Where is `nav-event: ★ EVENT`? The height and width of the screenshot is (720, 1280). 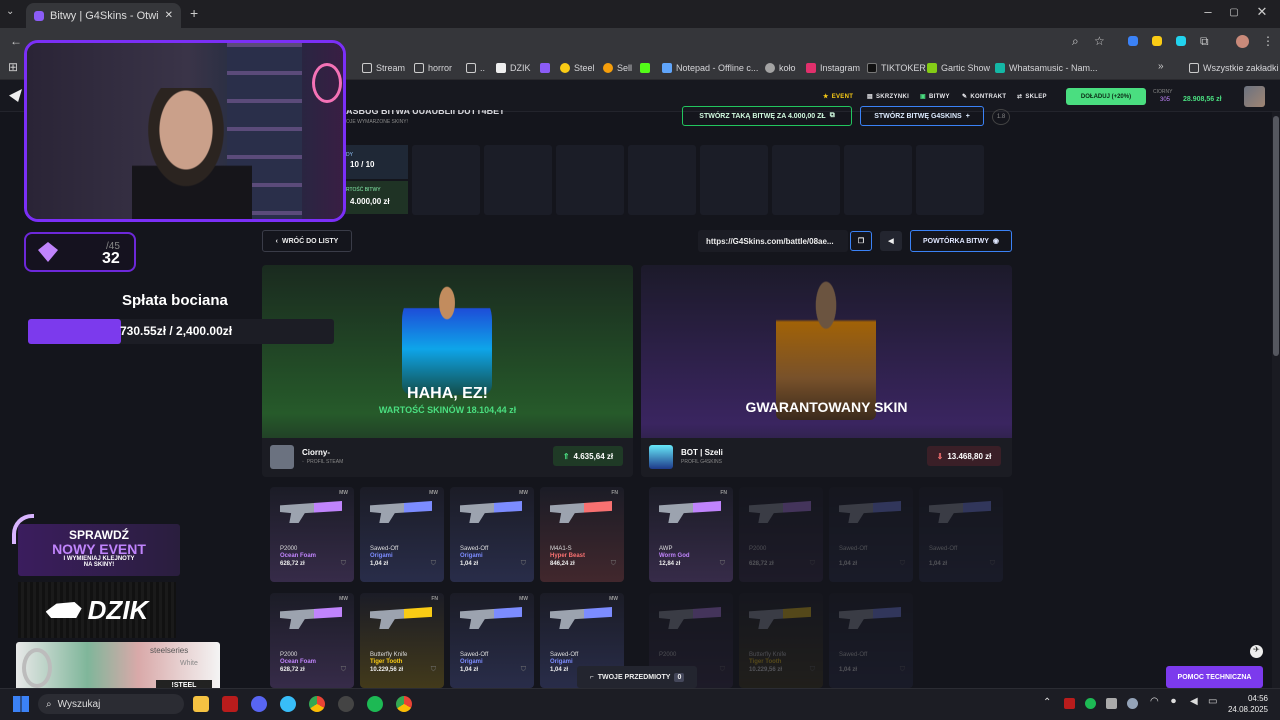 nav-event: ★ EVENT is located at coordinates (838, 97).